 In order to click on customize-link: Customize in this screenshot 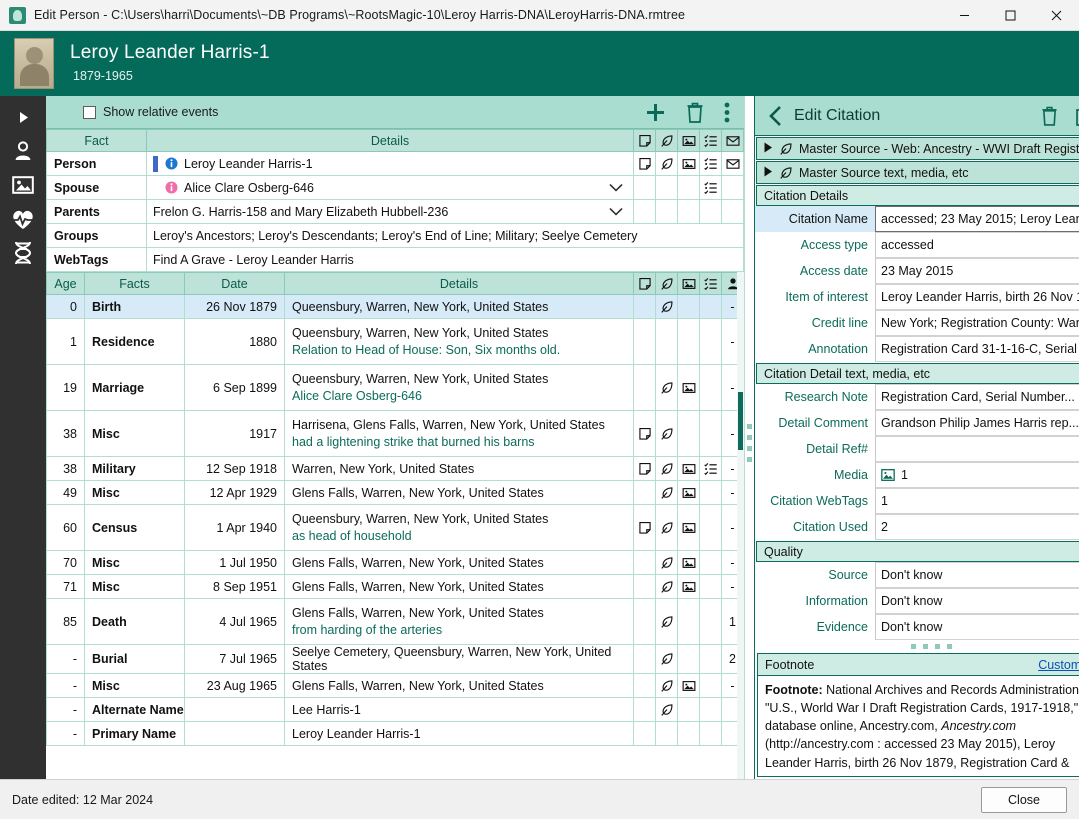, I will do `click(1058, 665)`.